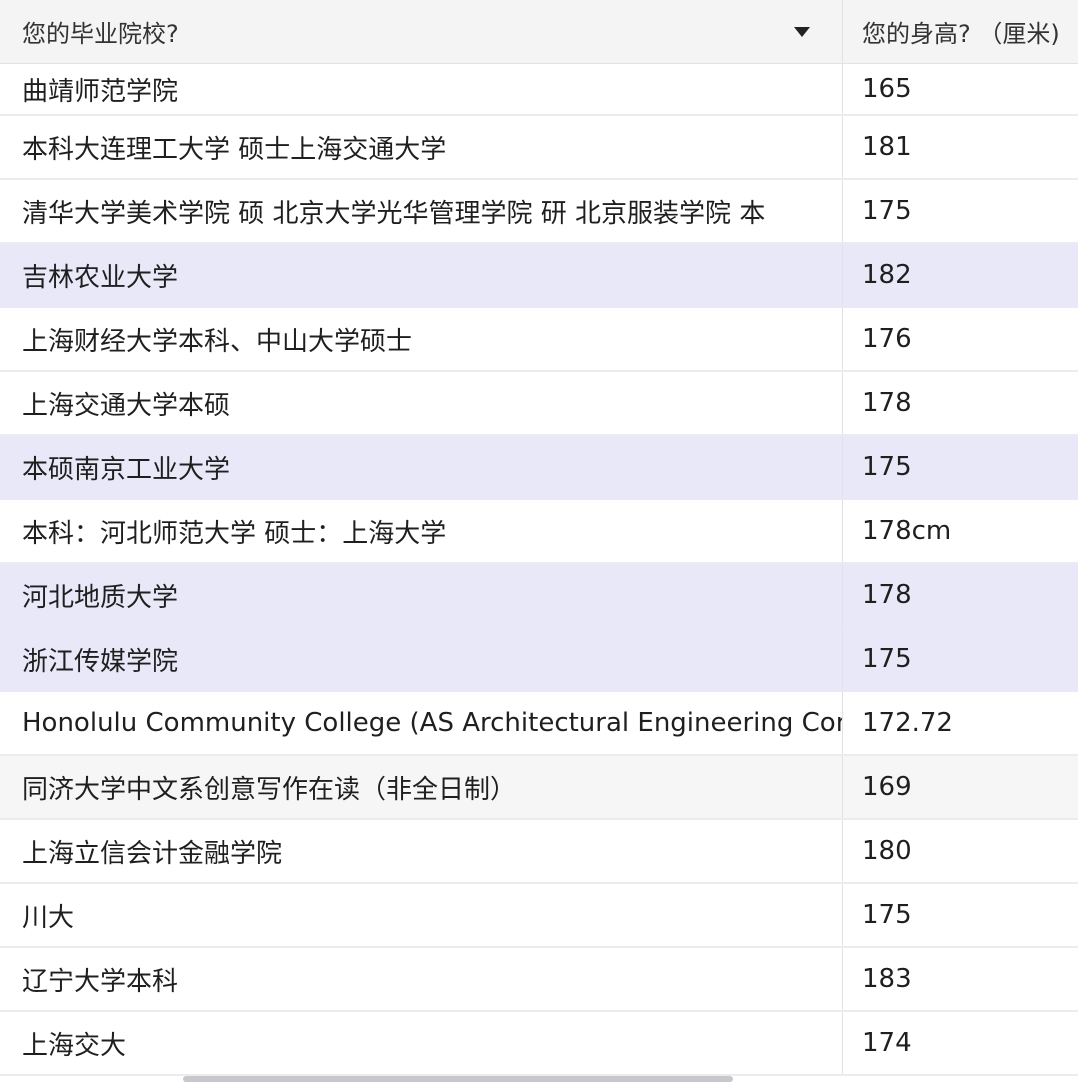 The height and width of the screenshot is (1082, 1078). Describe the element at coordinates (421, 1043) in the screenshot. I see `school-cell: 上海交大` at that location.